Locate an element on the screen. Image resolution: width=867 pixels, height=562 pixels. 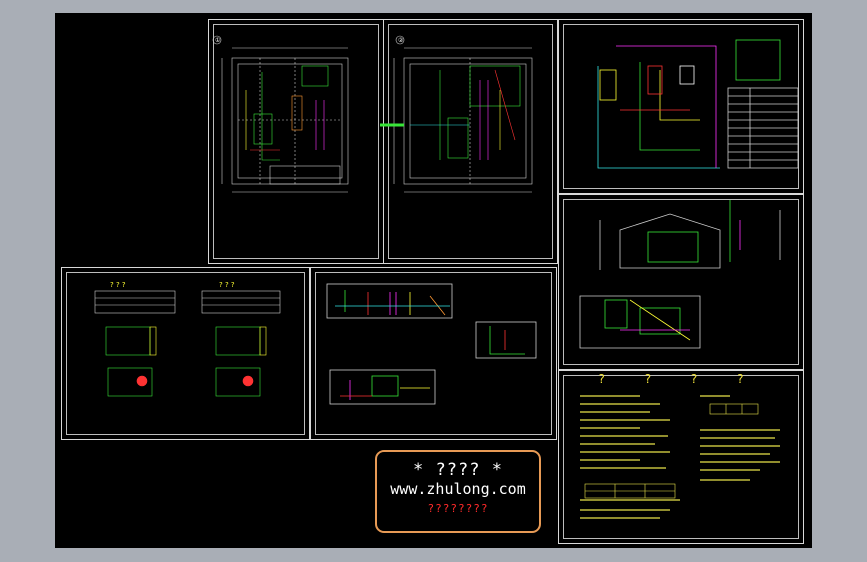
watermark-title: * ???? * is located at coordinates (458, 470).